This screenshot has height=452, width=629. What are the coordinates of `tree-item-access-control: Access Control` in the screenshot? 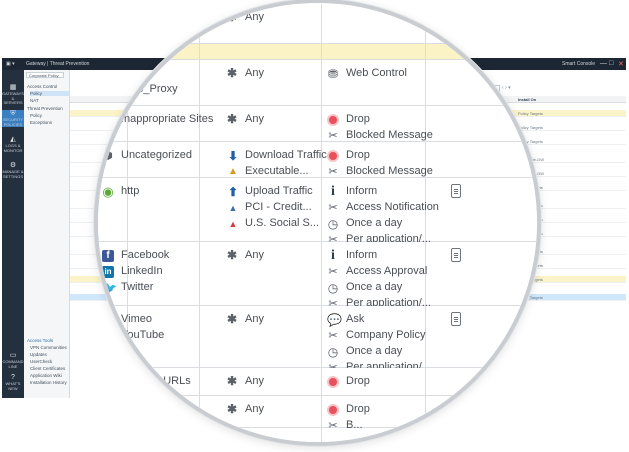 It's located at (42, 86).